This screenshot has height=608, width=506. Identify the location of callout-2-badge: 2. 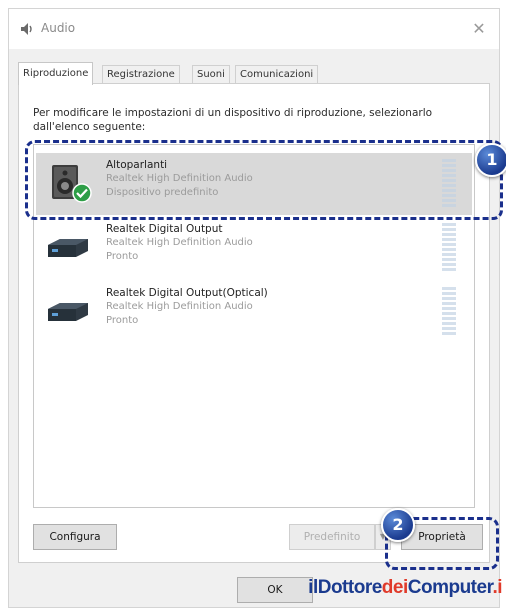
(398, 525).